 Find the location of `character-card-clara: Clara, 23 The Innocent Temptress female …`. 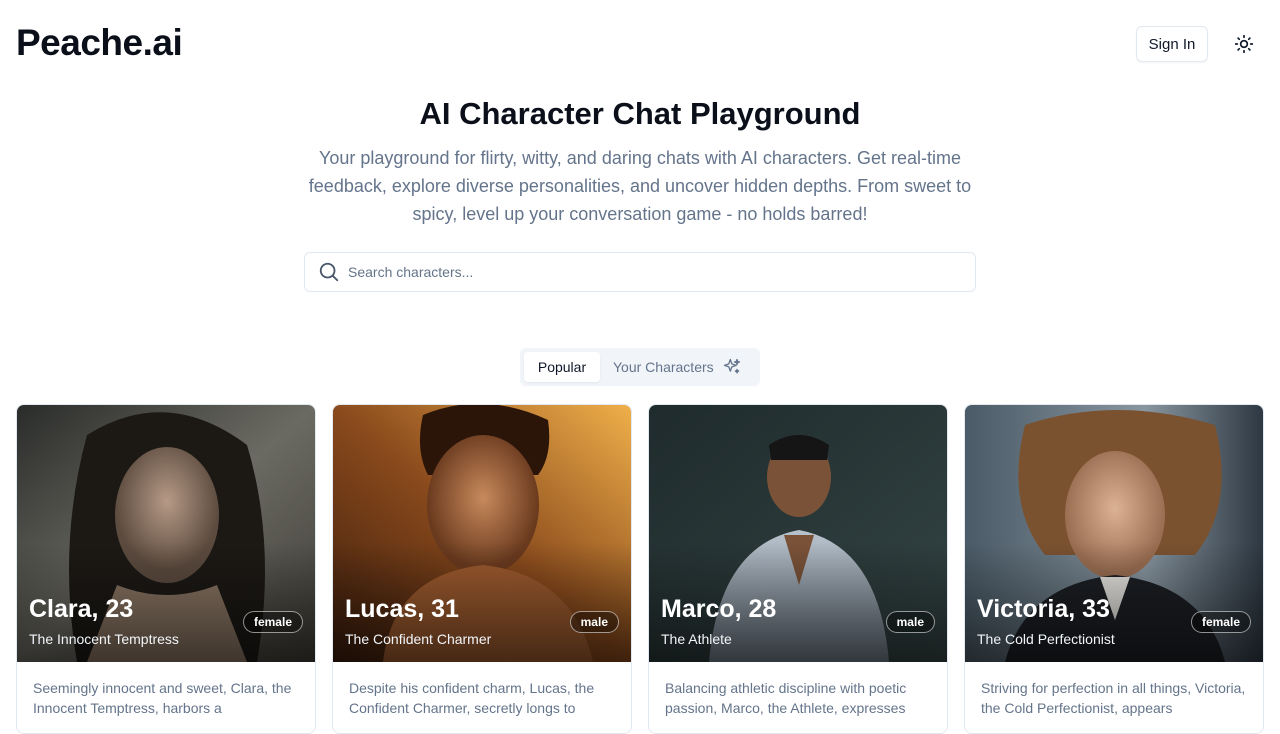

character-card-clara: Clara, 23 The Innocent Temptress female … is located at coordinates (166, 569).